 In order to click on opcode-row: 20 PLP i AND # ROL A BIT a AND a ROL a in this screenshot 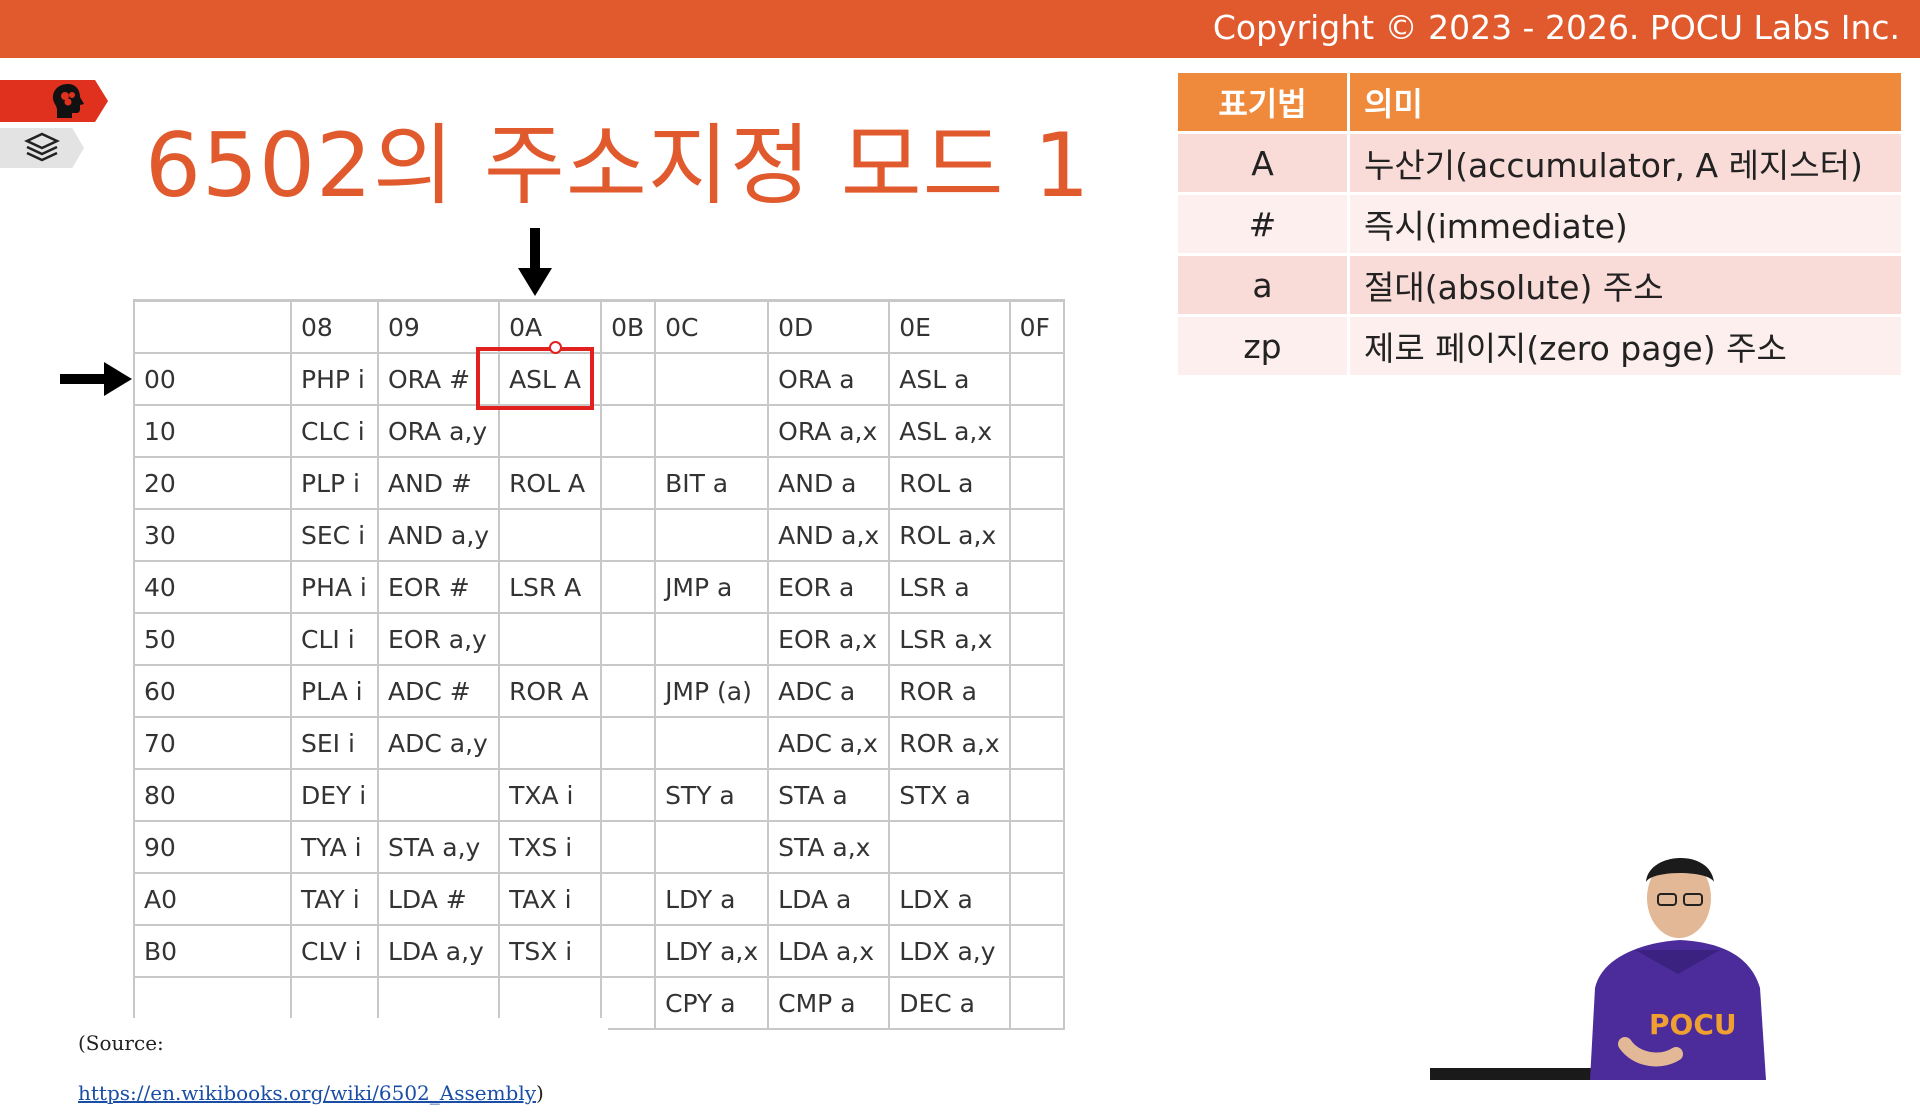, I will do `click(599, 483)`.